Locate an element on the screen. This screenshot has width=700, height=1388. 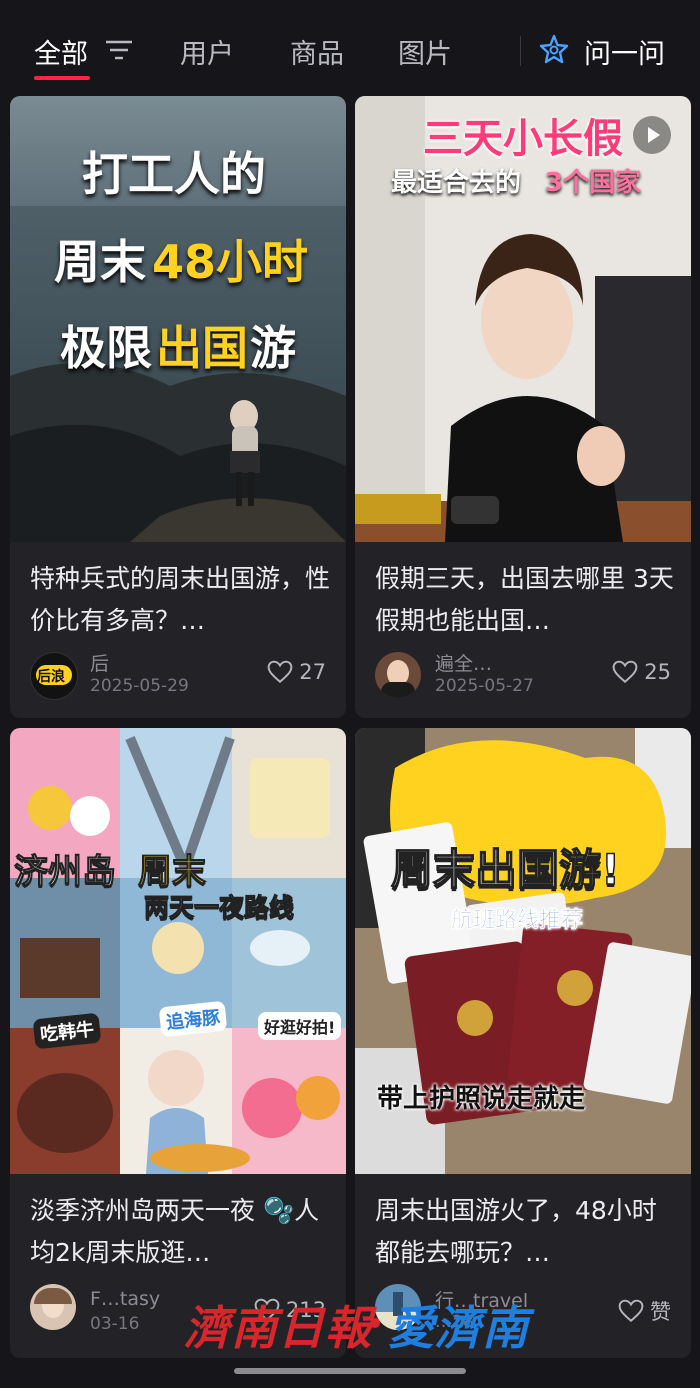
play-icon is located at coordinates (654, 135).